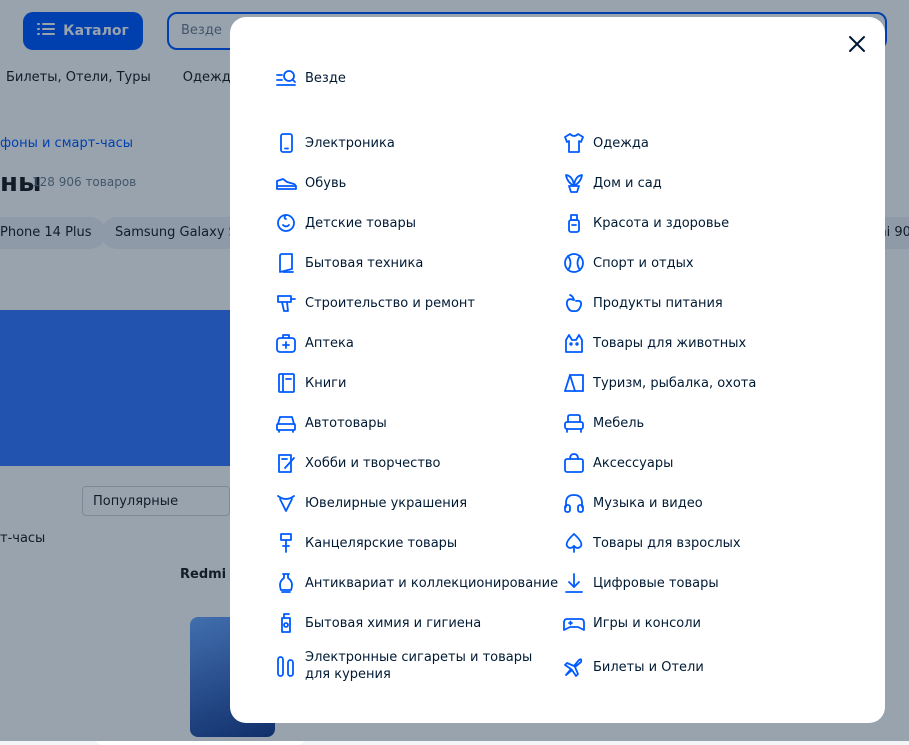  I want to click on category-label: Ювелирные украшения, so click(386, 503).